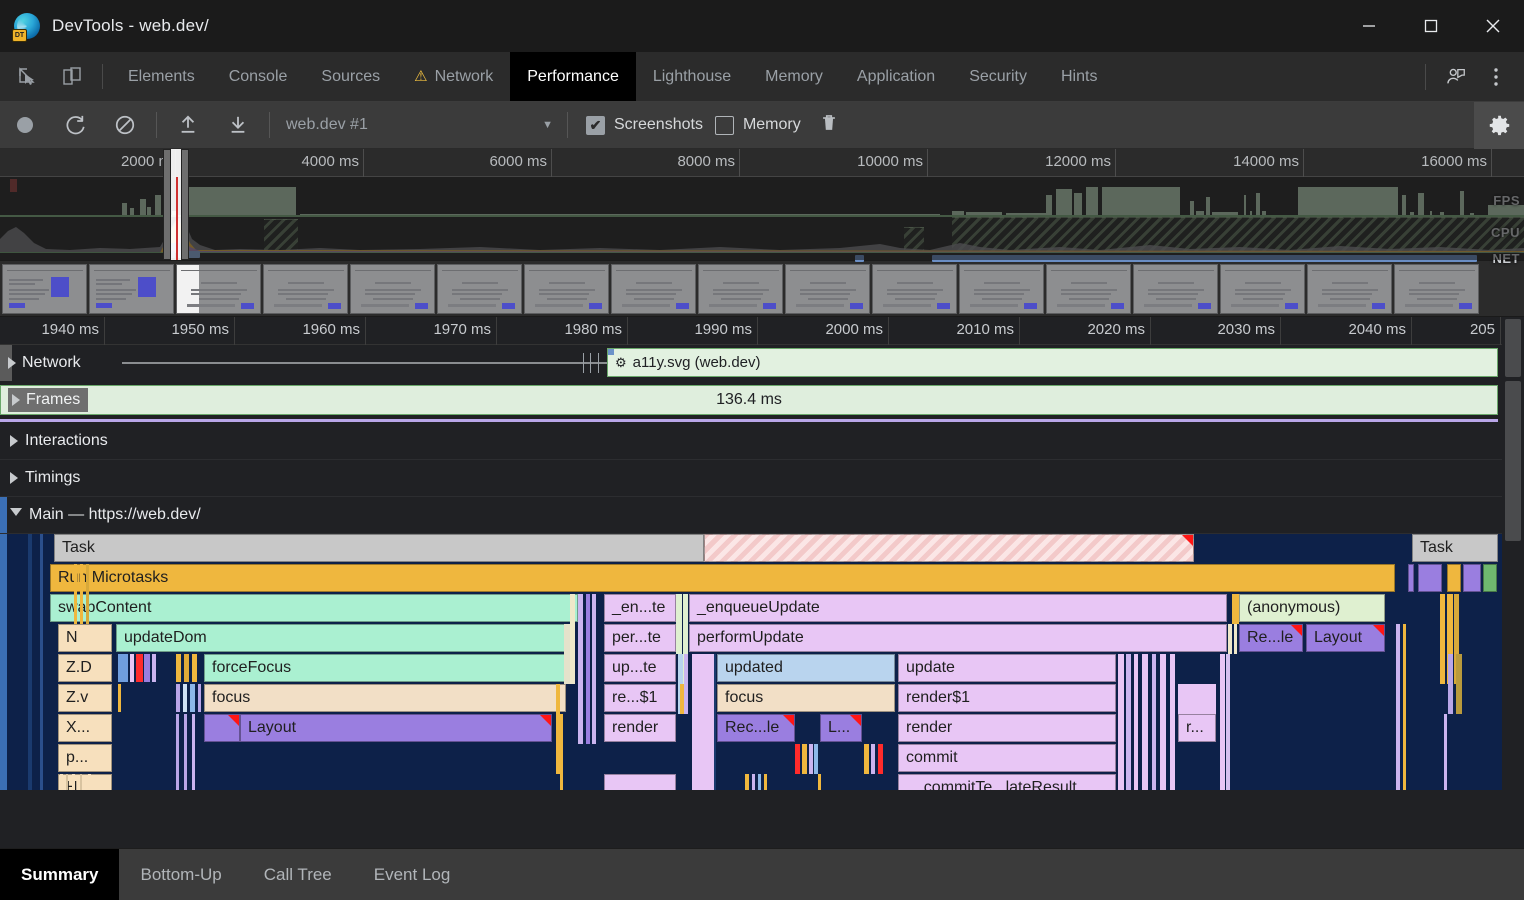 This screenshot has height=900, width=1524. I want to click on save-profile-button, so click(238, 125).